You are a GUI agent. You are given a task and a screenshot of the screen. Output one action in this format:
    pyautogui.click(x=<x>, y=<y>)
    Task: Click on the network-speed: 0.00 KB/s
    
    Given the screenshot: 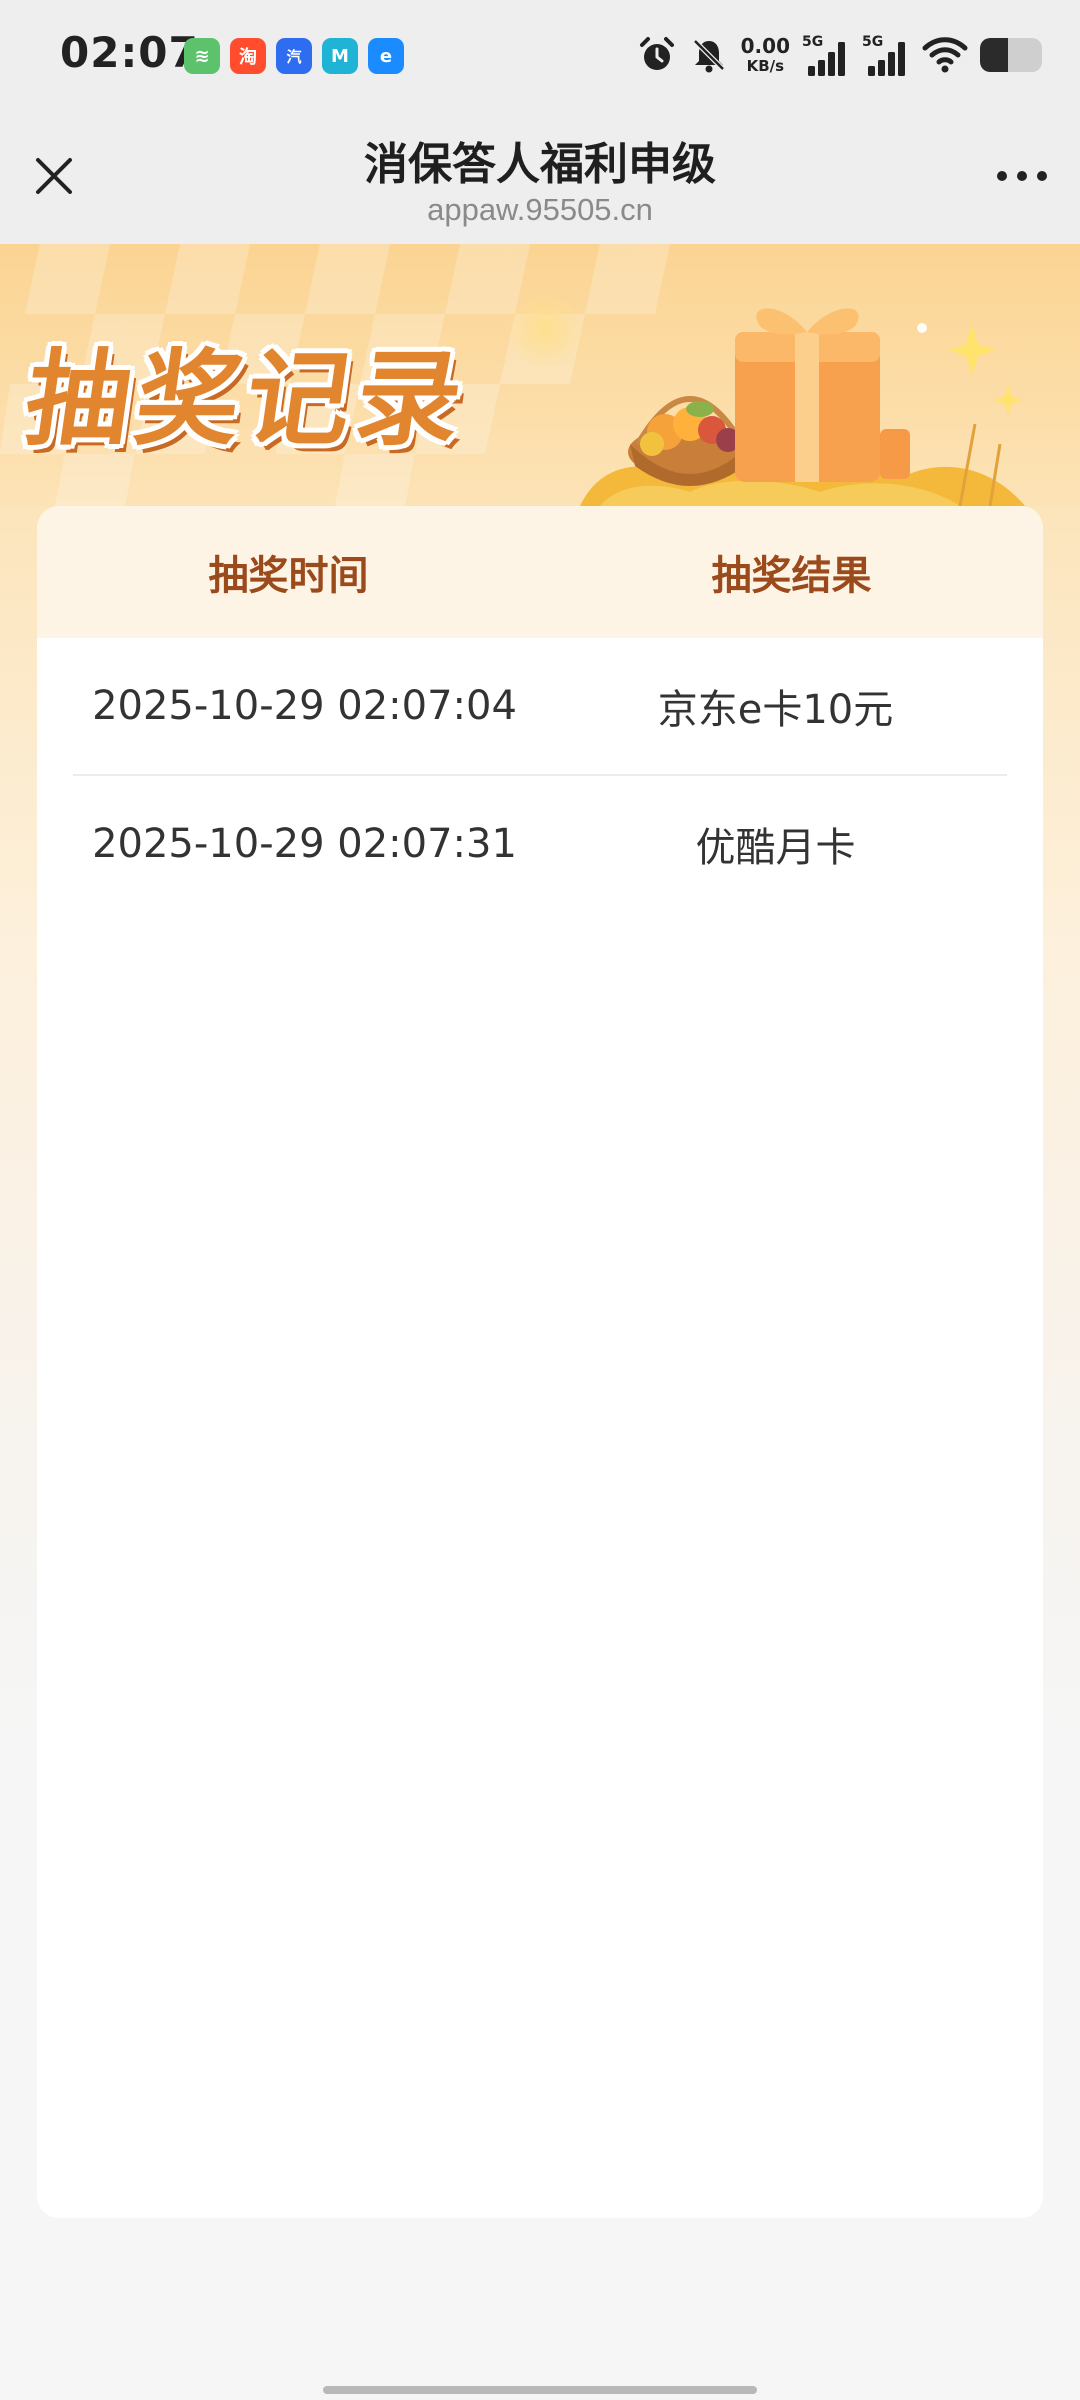 What is the action you would take?
    pyautogui.click(x=765, y=55)
    